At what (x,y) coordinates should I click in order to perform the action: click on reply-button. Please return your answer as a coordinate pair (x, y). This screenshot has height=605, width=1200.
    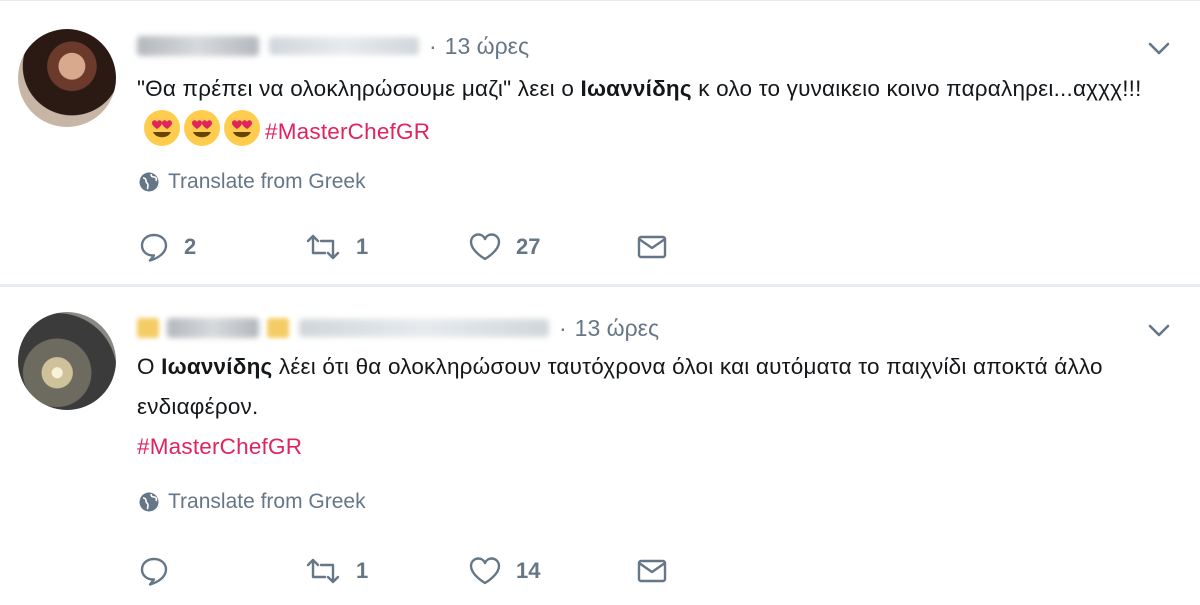
    Looking at the image, I should click on (161, 571).